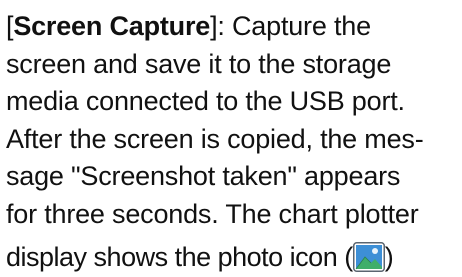 Image resolution: width=462 pixels, height=277 pixels. I want to click on line-6: for three seconds. The chart plotter, so click(212, 213).